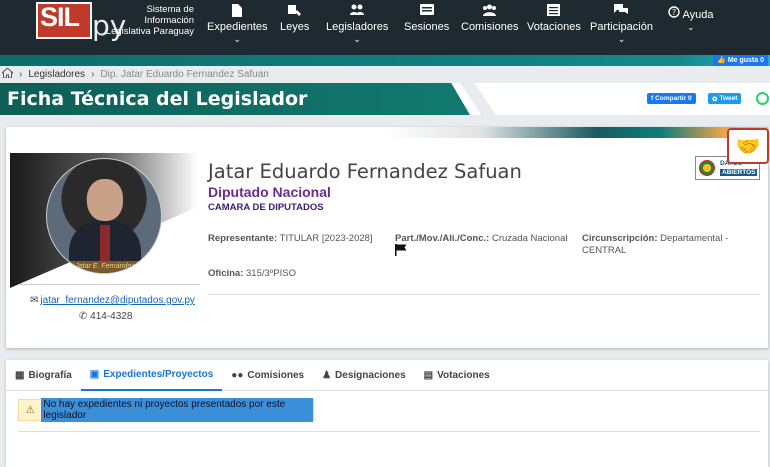 This screenshot has width=770, height=467. What do you see at coordinates (295, 27) in the screenshot?
I see `nav-label: Leyes` at bounding box center [295, 27].